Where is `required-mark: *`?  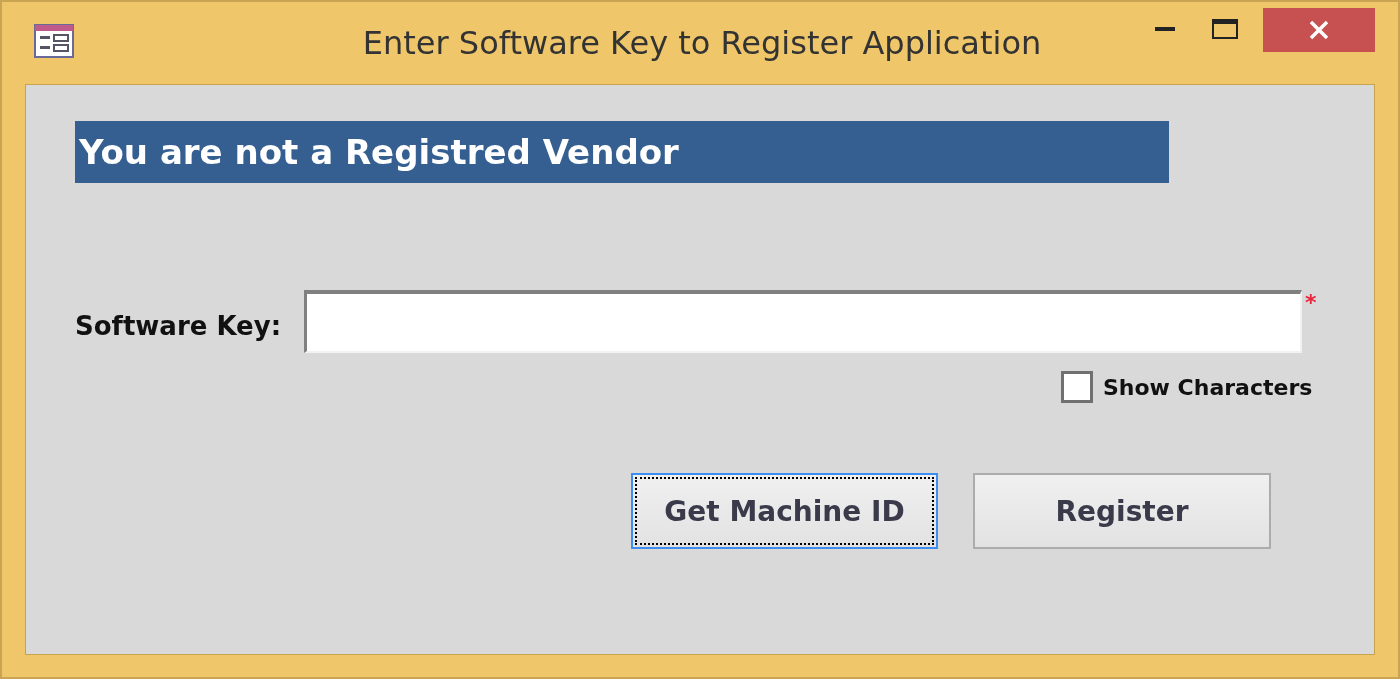
required-mark: * is located at coordinates (1311, 302).